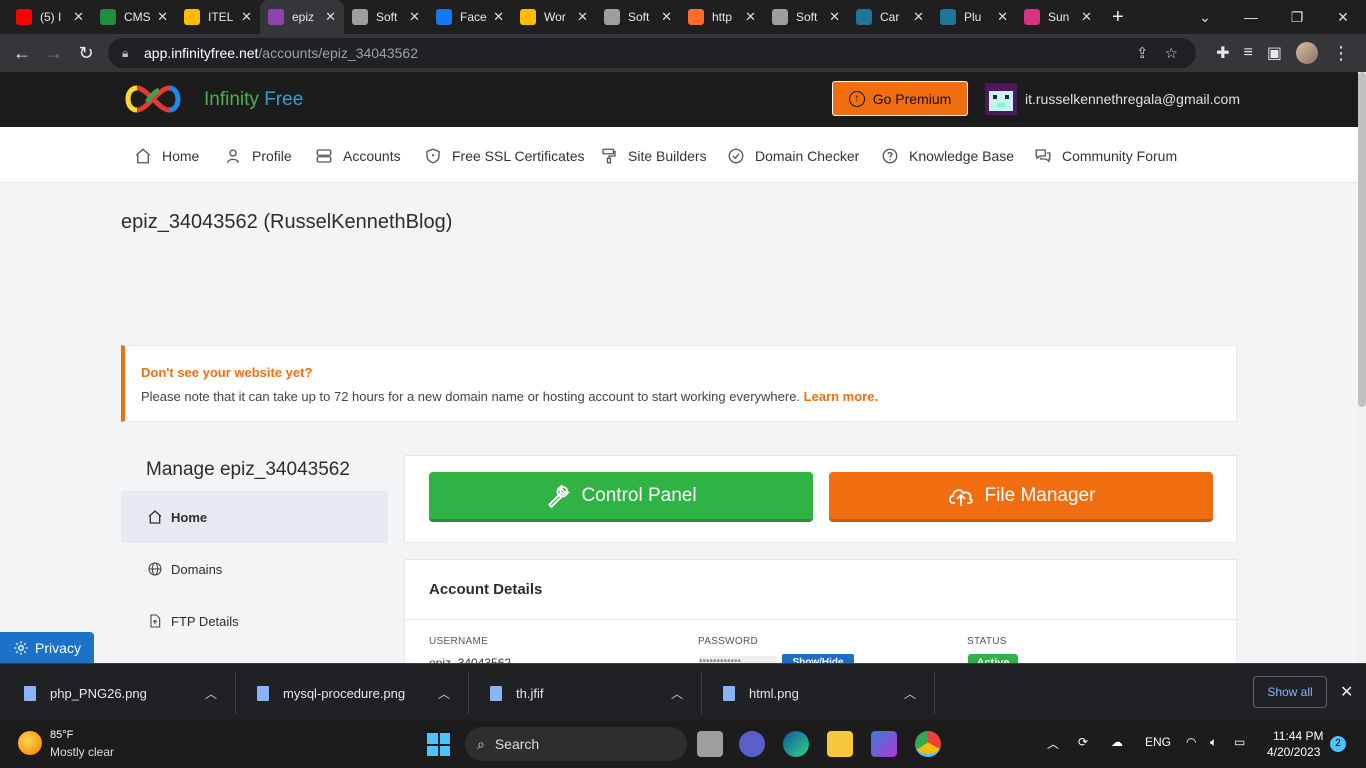 This screenshot has height=768, width=1366. Describe the element at coordinates (928, 744) in the screenshot. I see `chrome-icon` at that location.